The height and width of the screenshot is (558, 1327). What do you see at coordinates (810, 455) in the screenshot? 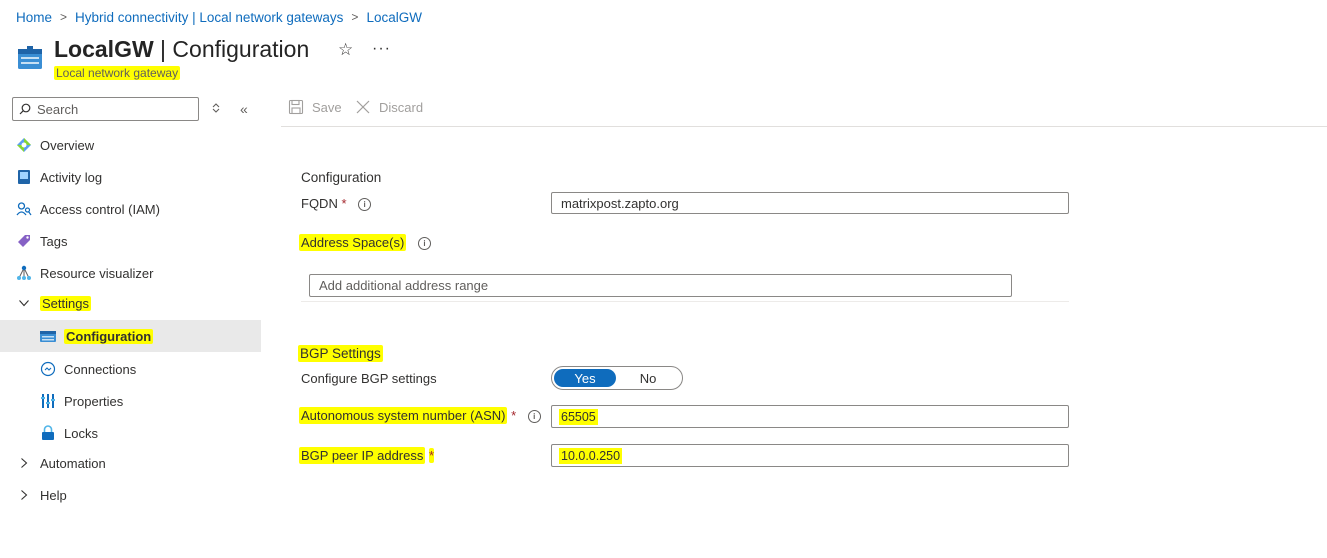
I see `bgp-peer-field: 10.0.0.250` at bounding box center [810, 455].